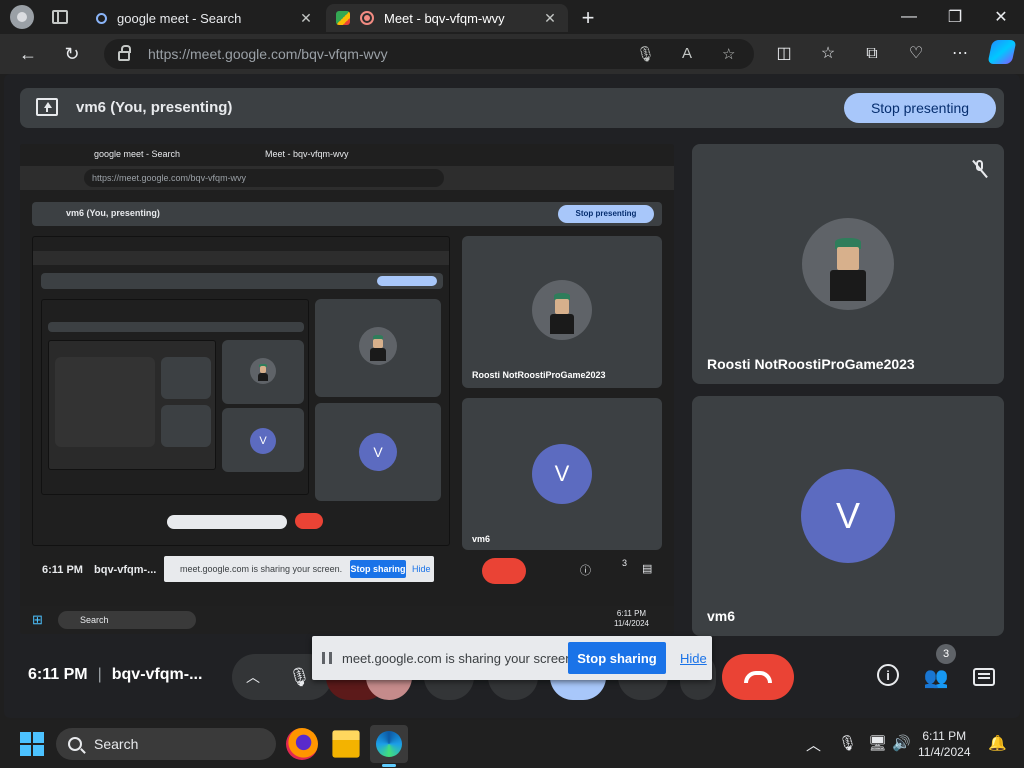 The width and height of the screenshot is (1024, 768). Describe the element at coordinates (512, 744) in the screenshot. I see `windows-taskbar: Search ︿ 🎙 🖥 🔊 6:11 PM 11/4/2024 🔔` at that location.